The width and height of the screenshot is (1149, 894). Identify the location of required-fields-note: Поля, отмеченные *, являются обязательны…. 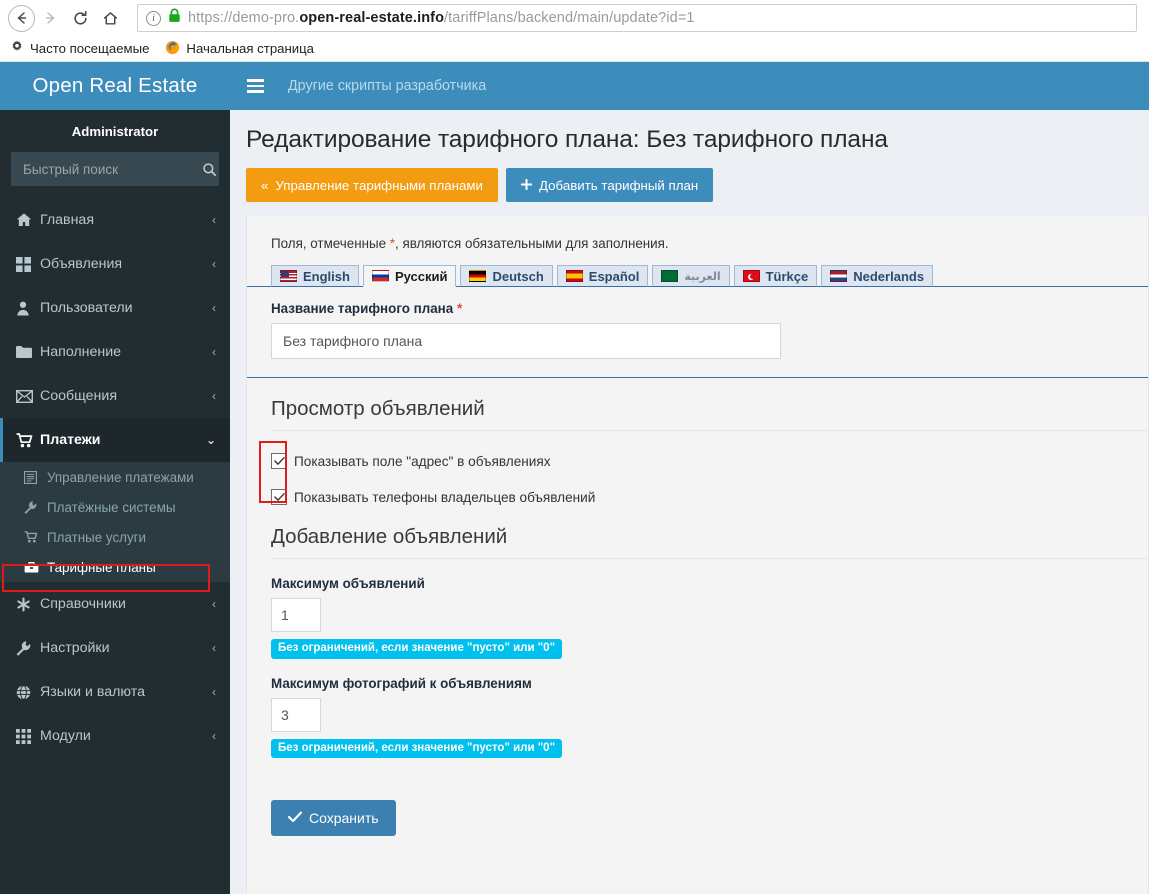
(697, 250).